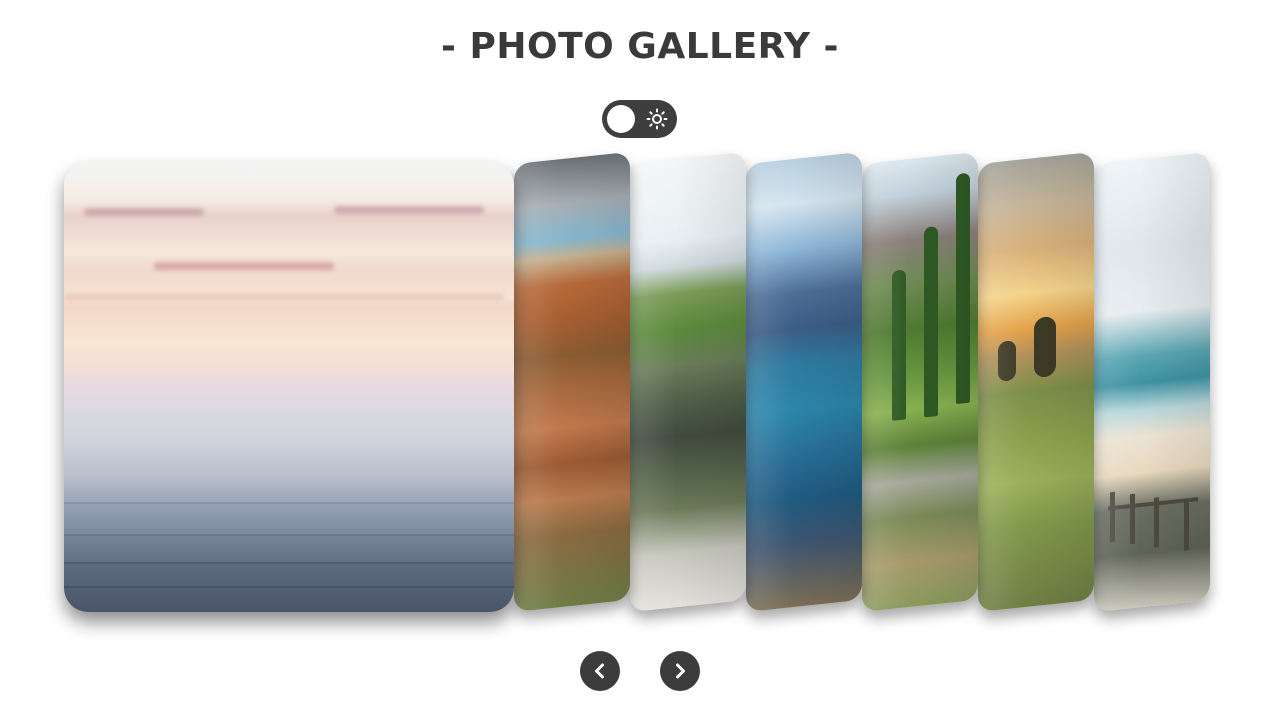  I want to click on prev-button, so click(600, 671).